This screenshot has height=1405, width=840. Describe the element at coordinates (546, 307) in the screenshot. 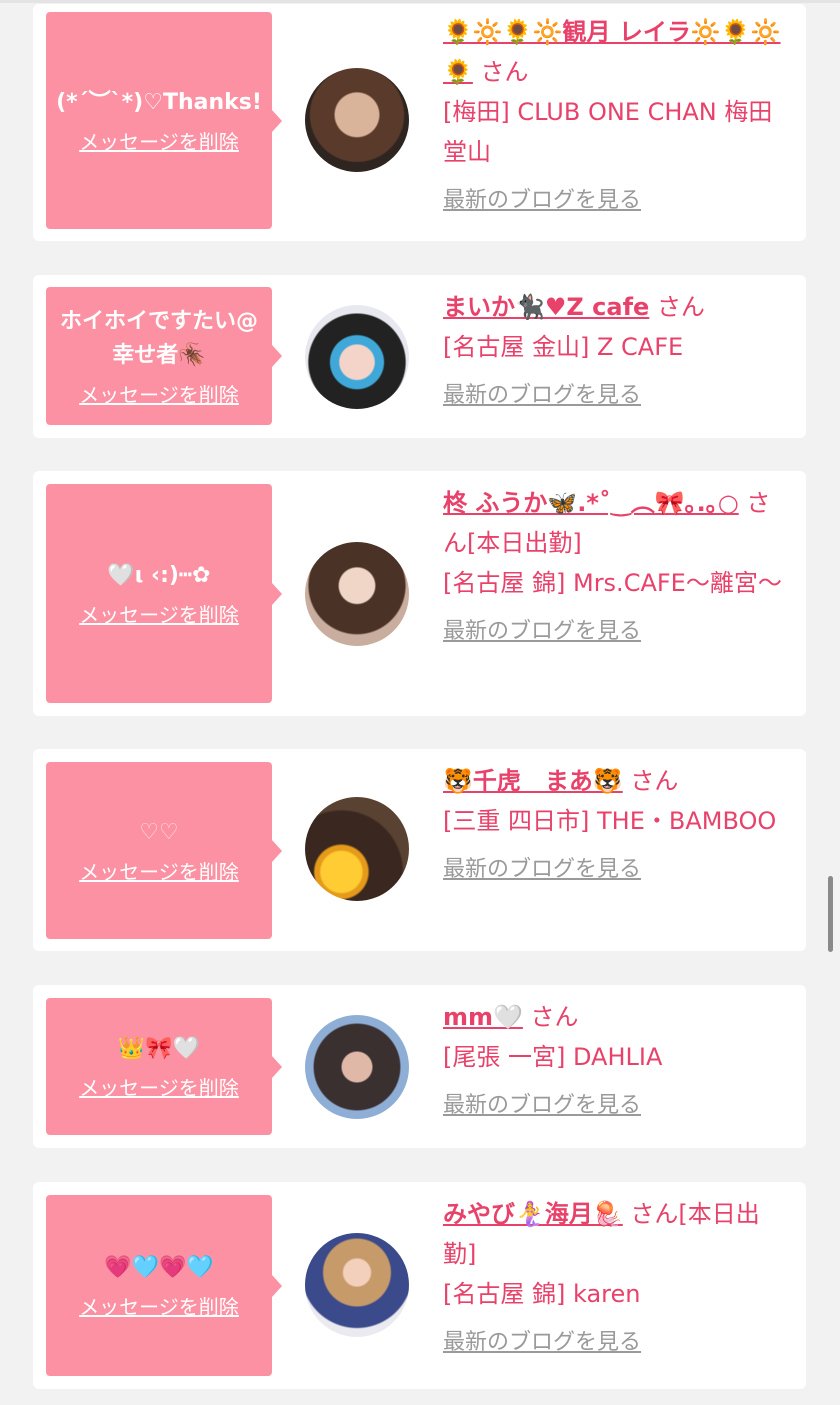

I see `cast-name-link: まいか🐈‍⬛♥Z cafe` at that location.